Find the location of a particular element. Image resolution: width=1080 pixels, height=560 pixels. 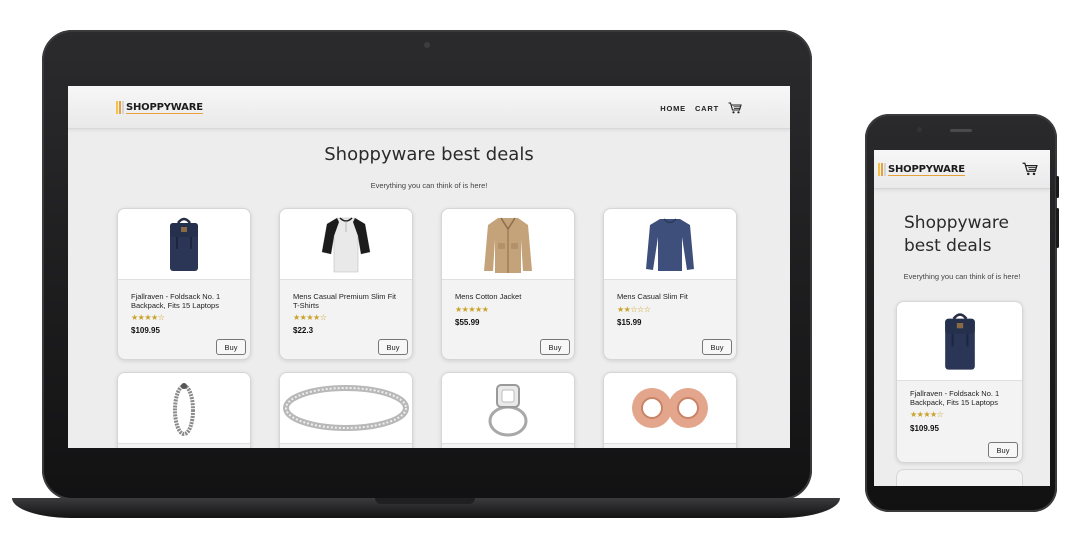

raglan-shirt-icon is located at coordinates (346, 245).